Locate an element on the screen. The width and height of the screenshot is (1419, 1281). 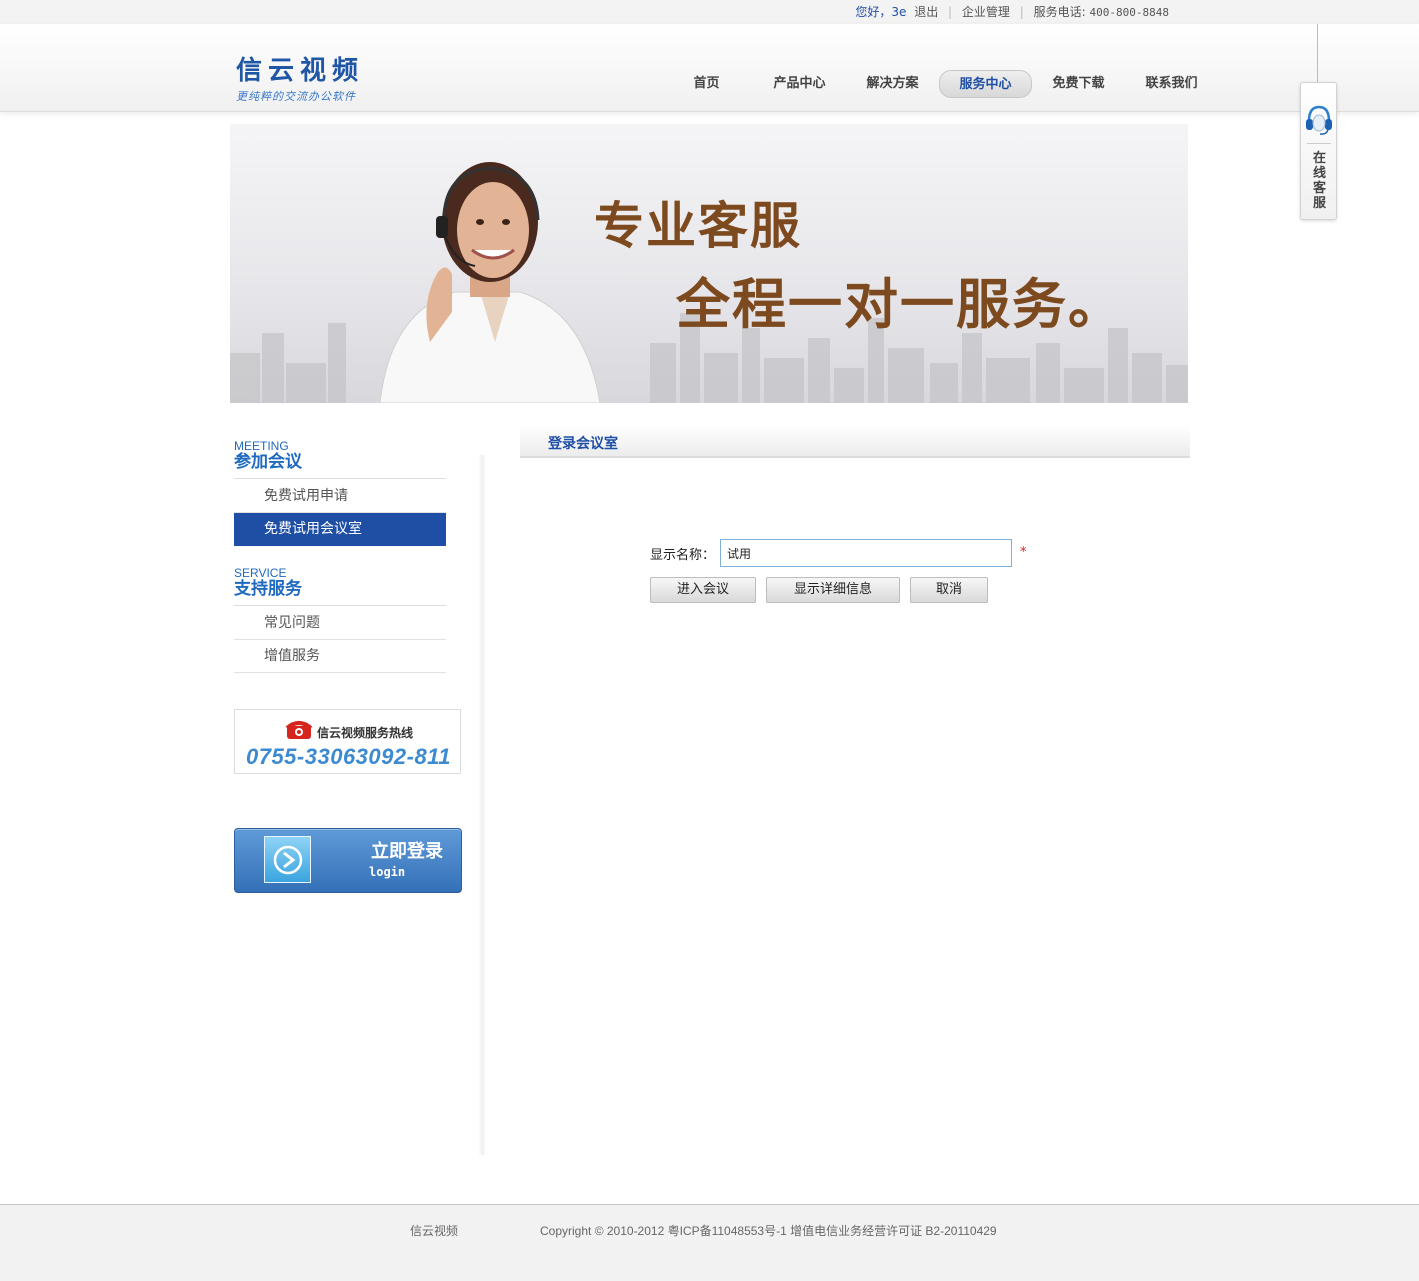
nav-item-home: 首页 is located at coordinates (706, 84).